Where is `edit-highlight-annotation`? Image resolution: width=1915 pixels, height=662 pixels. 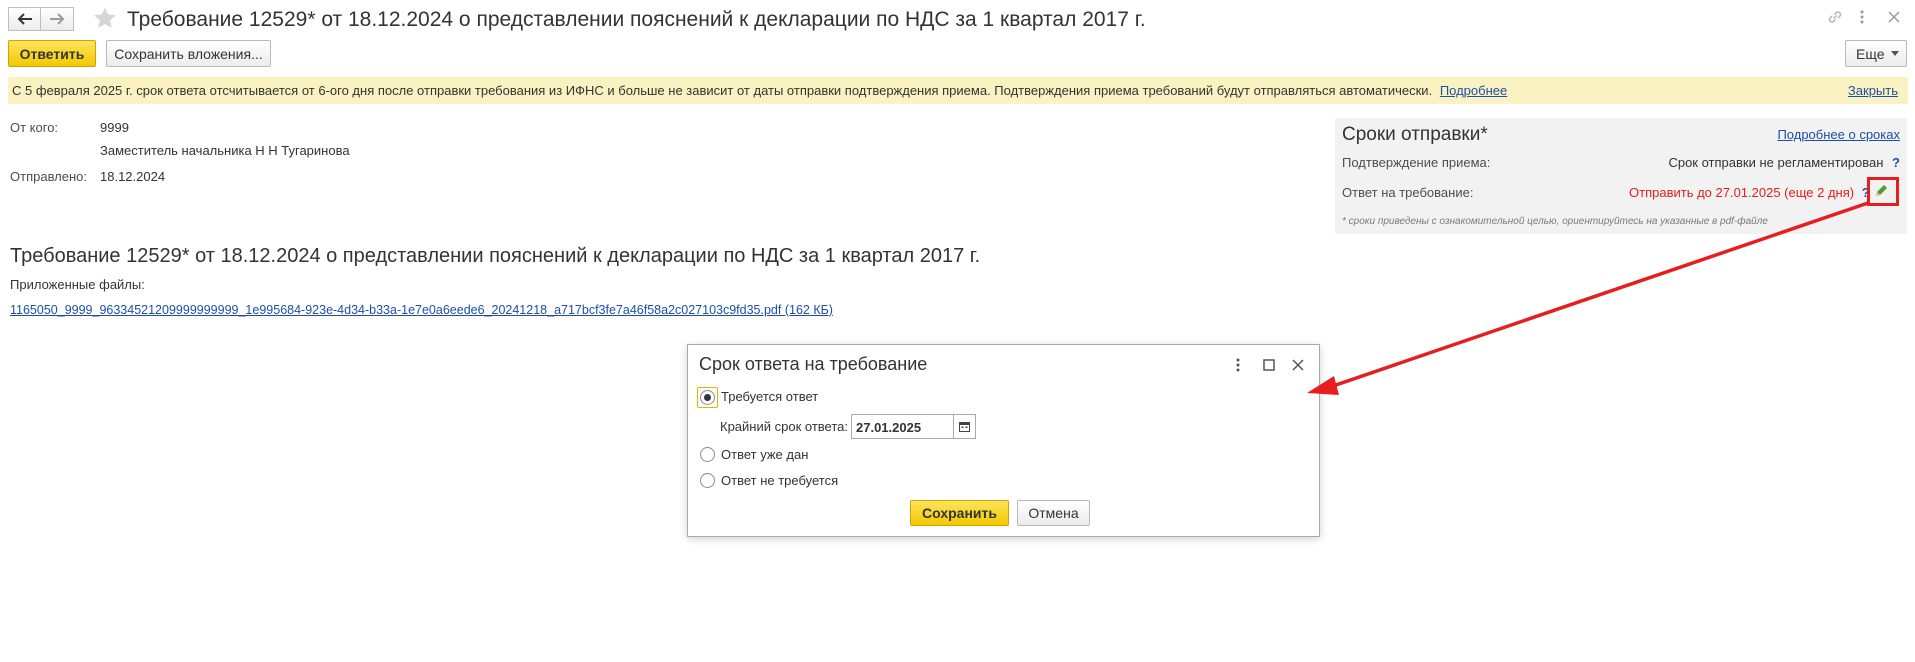
edit-highlight-annotation is located at coordinates (1883, 191).